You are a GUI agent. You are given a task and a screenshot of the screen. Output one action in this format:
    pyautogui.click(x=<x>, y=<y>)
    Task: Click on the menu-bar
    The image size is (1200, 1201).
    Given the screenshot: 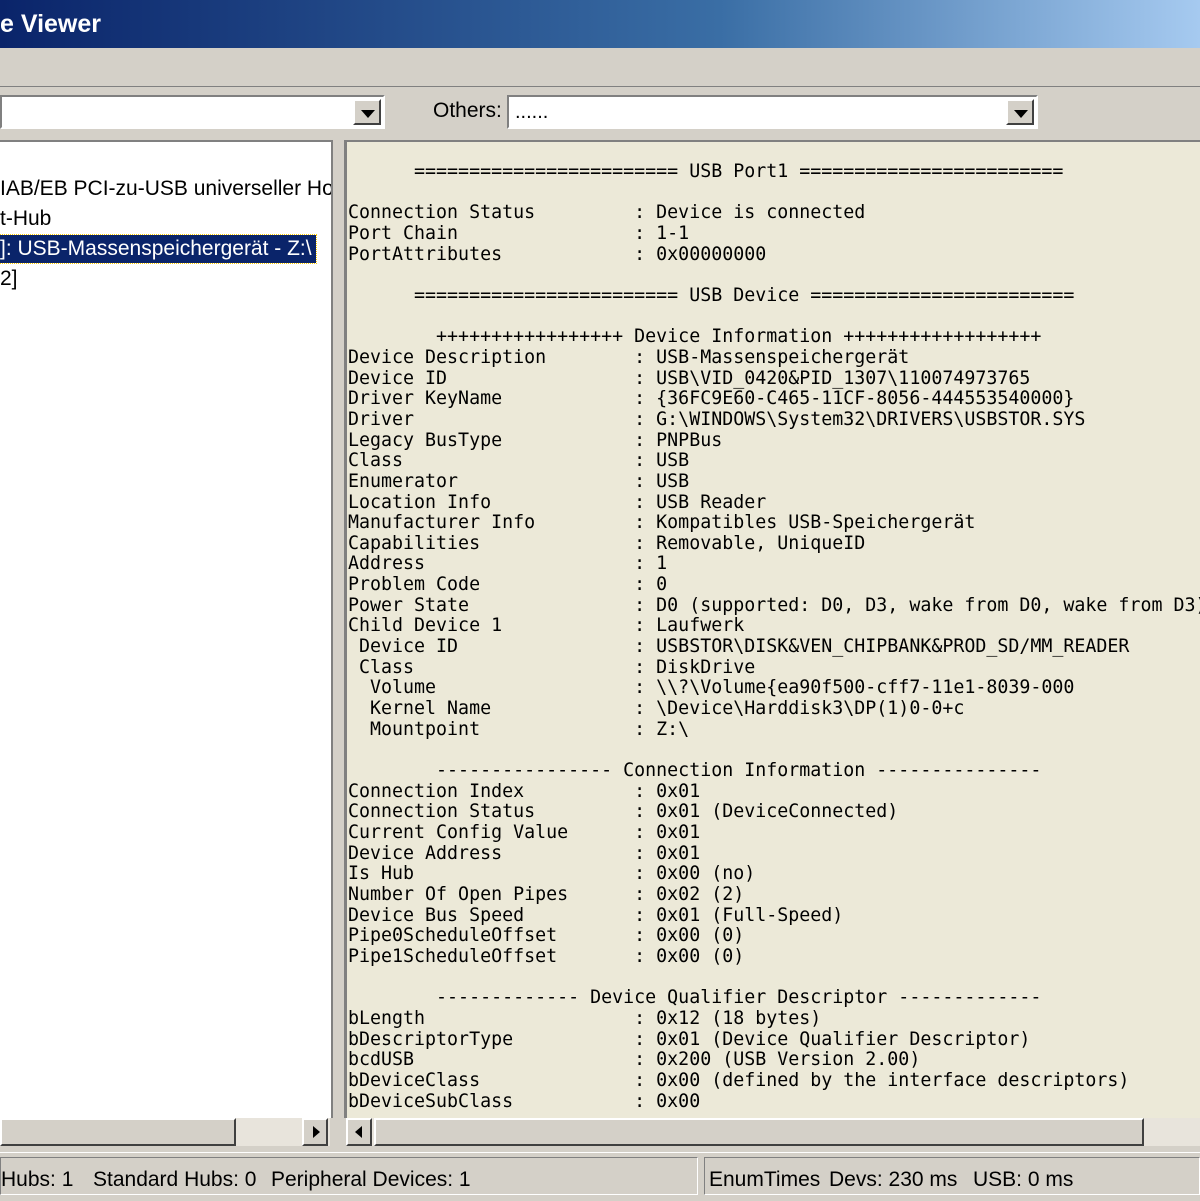 What is the action you would take?
    pyautogui.click(x=600, y=67)
    